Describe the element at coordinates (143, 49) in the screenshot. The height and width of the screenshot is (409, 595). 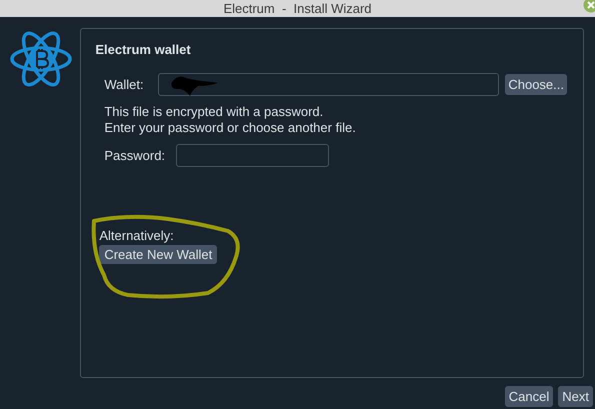
I see `panel-title: Electrum wallet` at that location.